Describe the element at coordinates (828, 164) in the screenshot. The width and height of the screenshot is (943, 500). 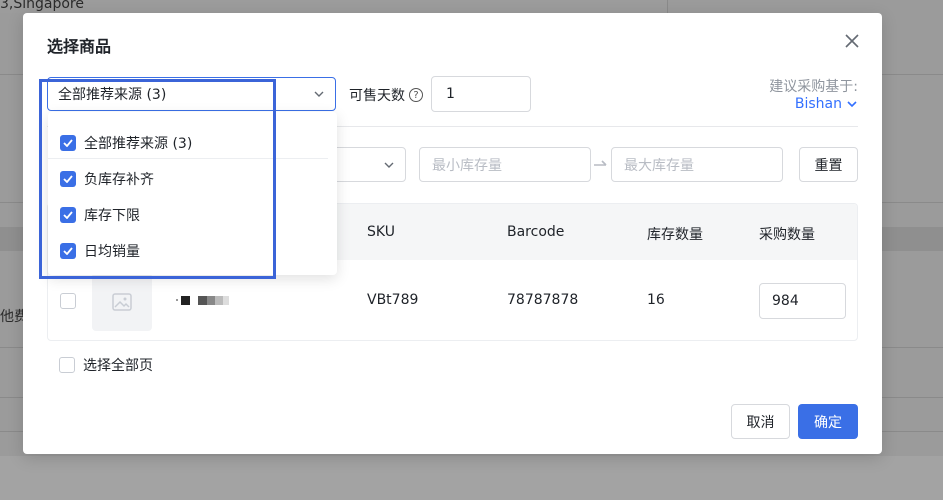
I see `reset-button: 重置` at that location.